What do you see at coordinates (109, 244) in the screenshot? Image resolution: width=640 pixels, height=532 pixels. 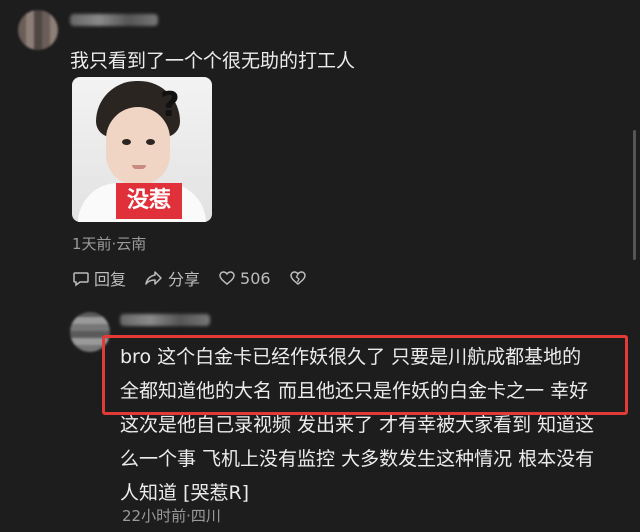 I see `comment-meta: 1天前·云南` at bounding box center [109, 244].